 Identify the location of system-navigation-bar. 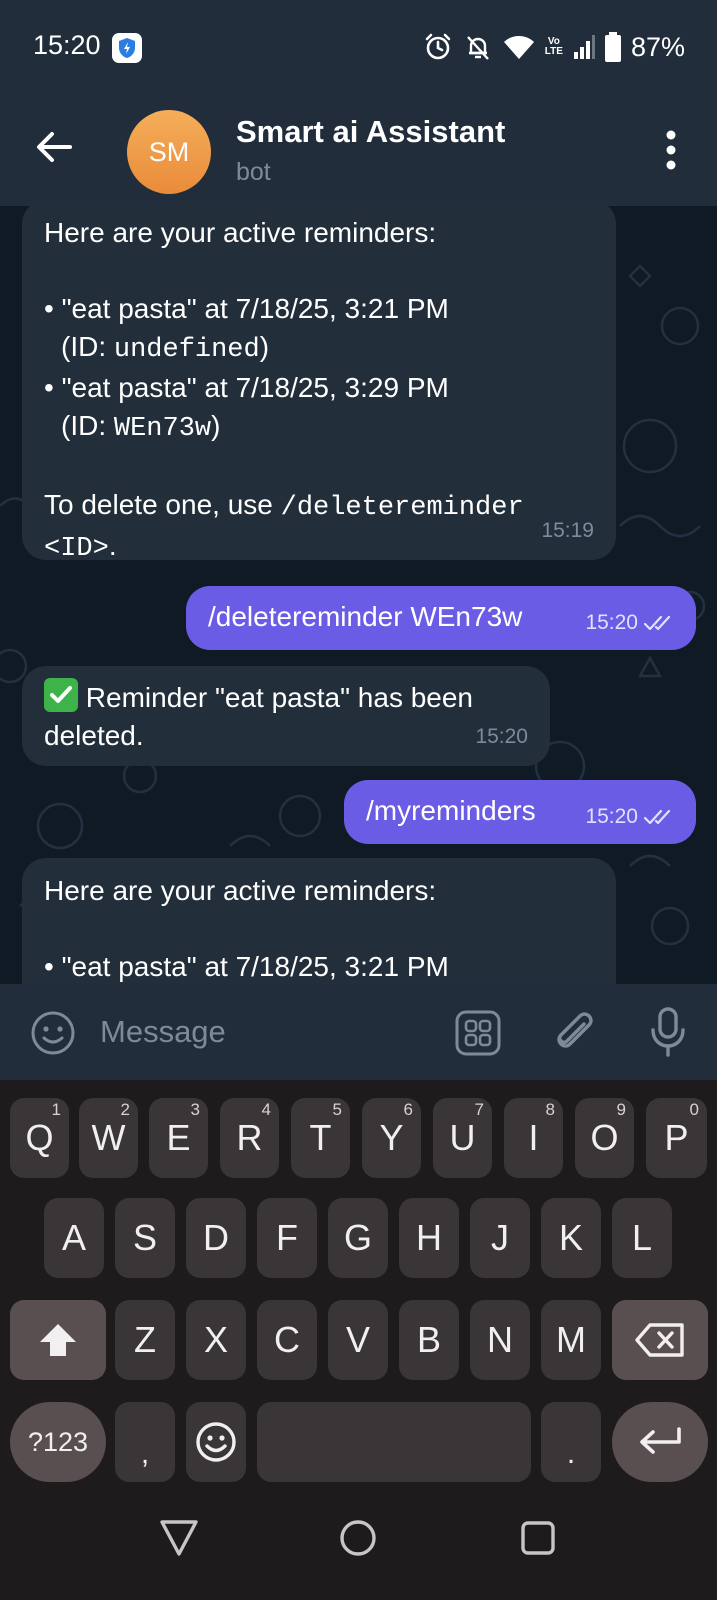
(358, 1542).